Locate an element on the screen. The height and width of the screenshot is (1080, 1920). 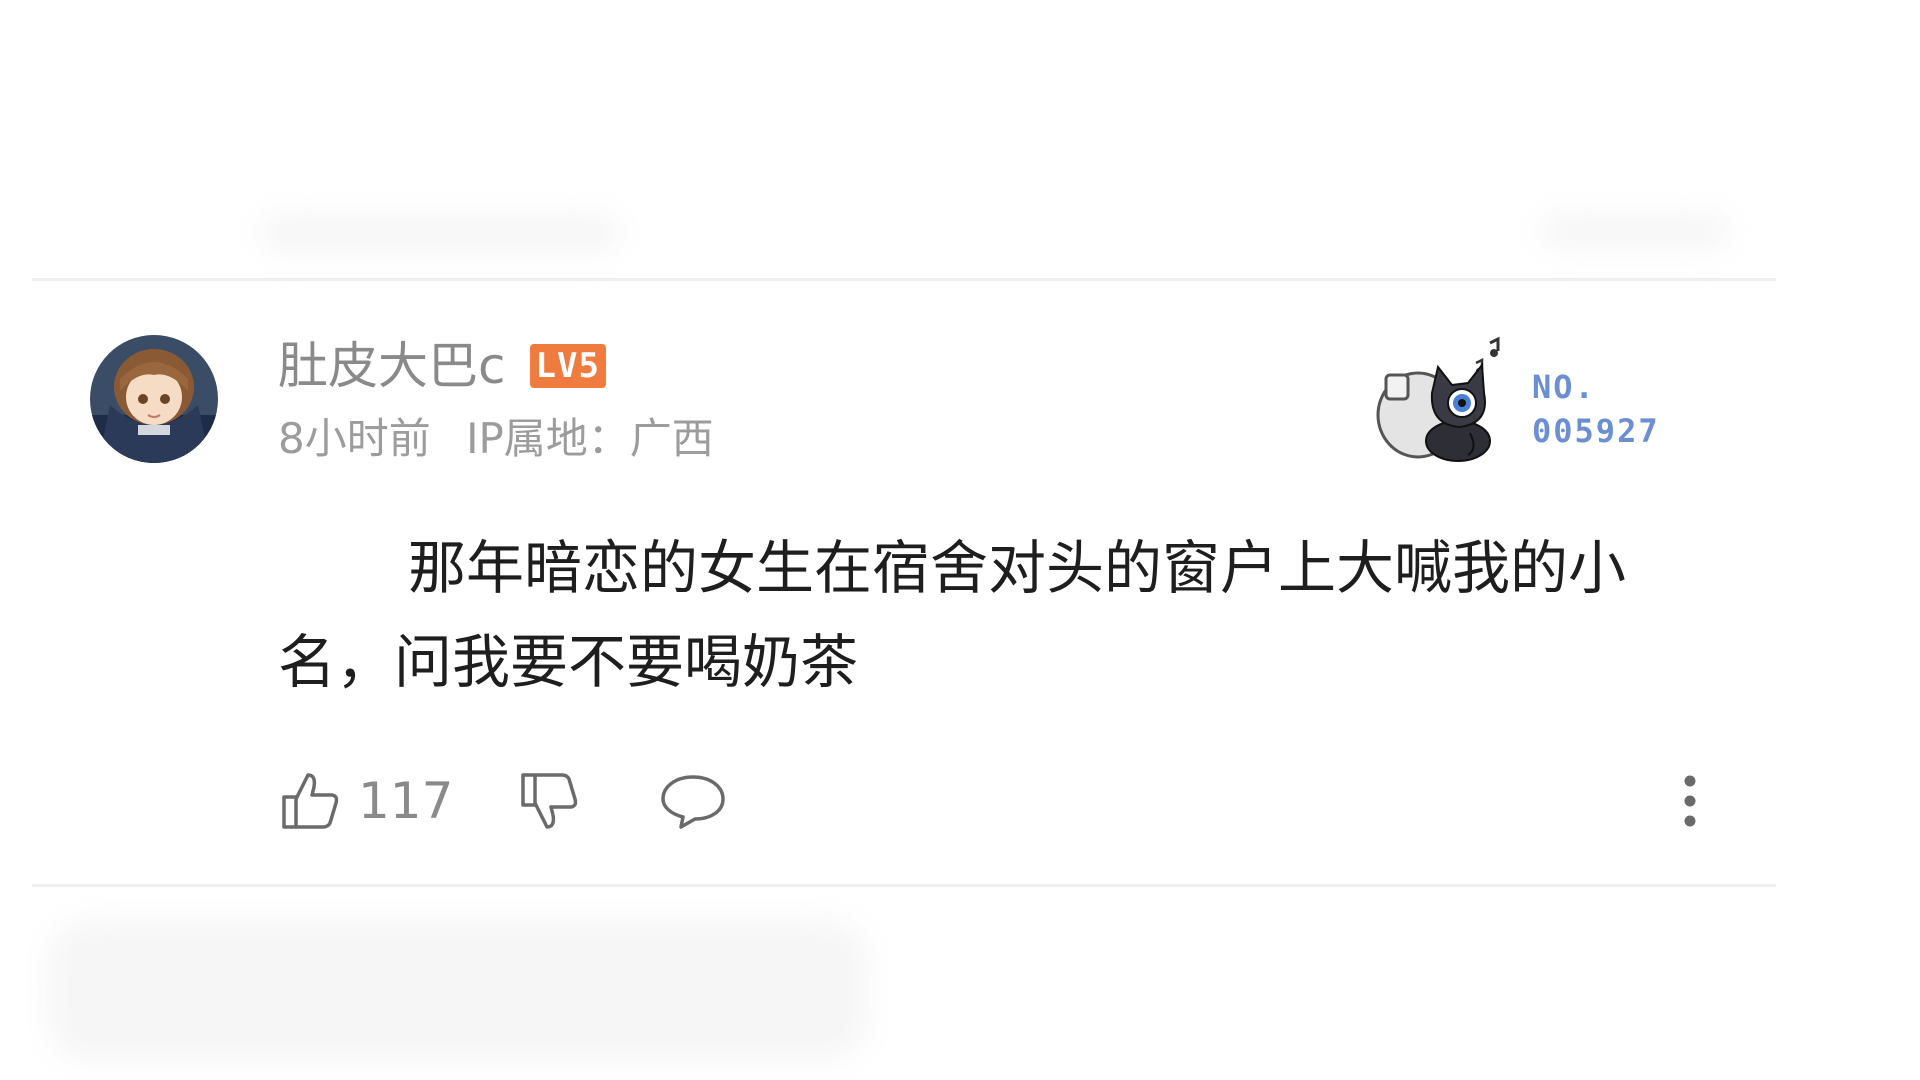
fan-number-value: 005927 is located at coordinates (1596, 431).